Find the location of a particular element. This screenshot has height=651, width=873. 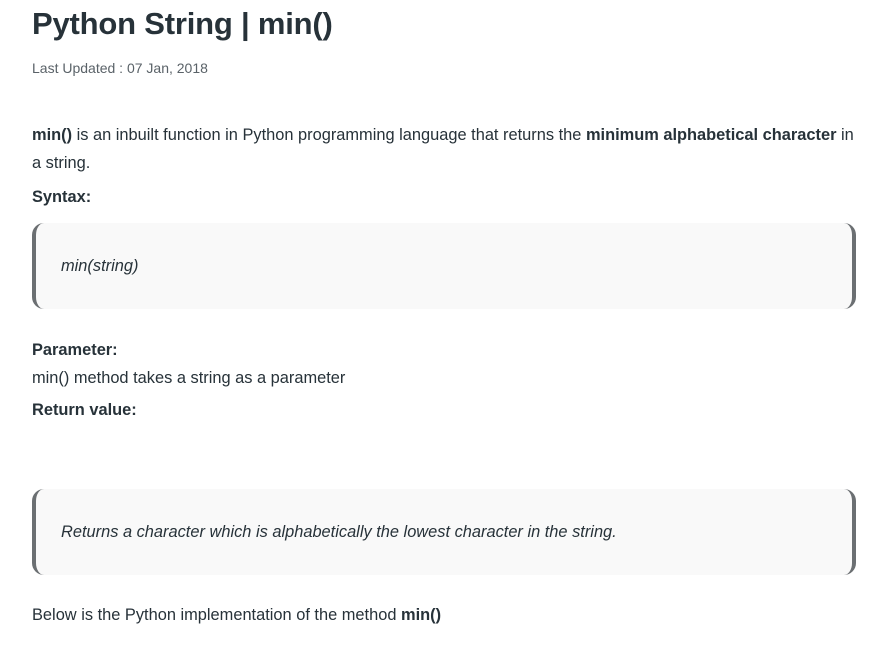

implementation-fn: min() is located at coordinates (421, 615).